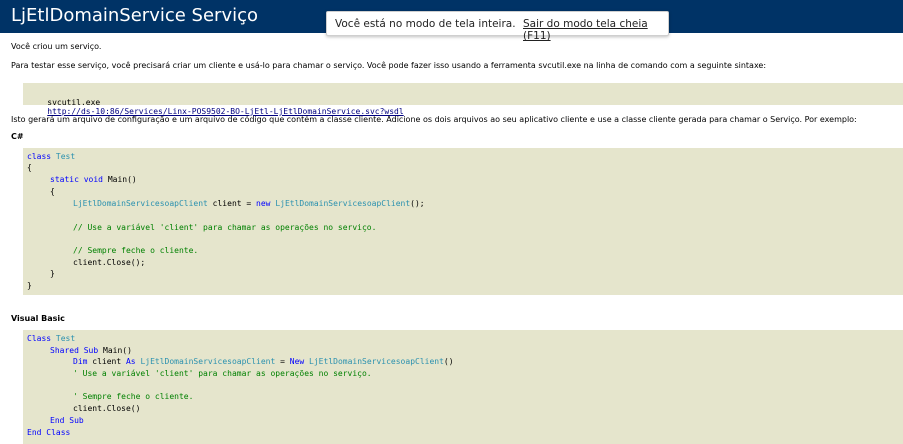 The image size is (903, 444). Describe the element at coordinates (38, 318) in the screenshot. I see `vb-heading: Visual Basic` at that location.